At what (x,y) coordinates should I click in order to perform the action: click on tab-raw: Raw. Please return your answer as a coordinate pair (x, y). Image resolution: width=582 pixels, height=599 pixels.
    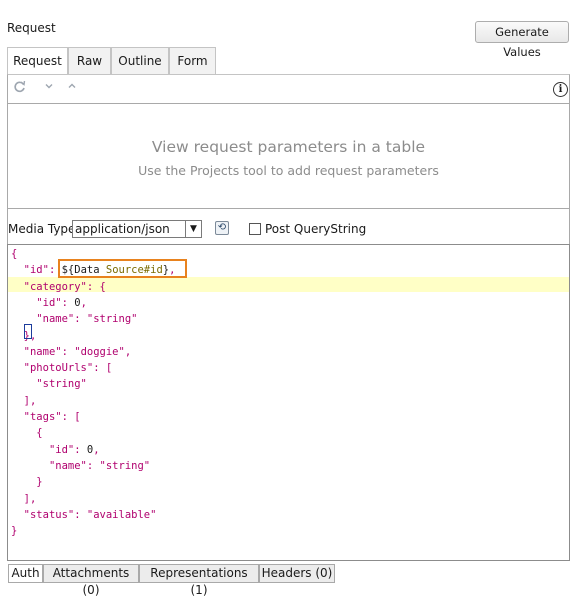
    Looking at the image, I should click on (89, 60).